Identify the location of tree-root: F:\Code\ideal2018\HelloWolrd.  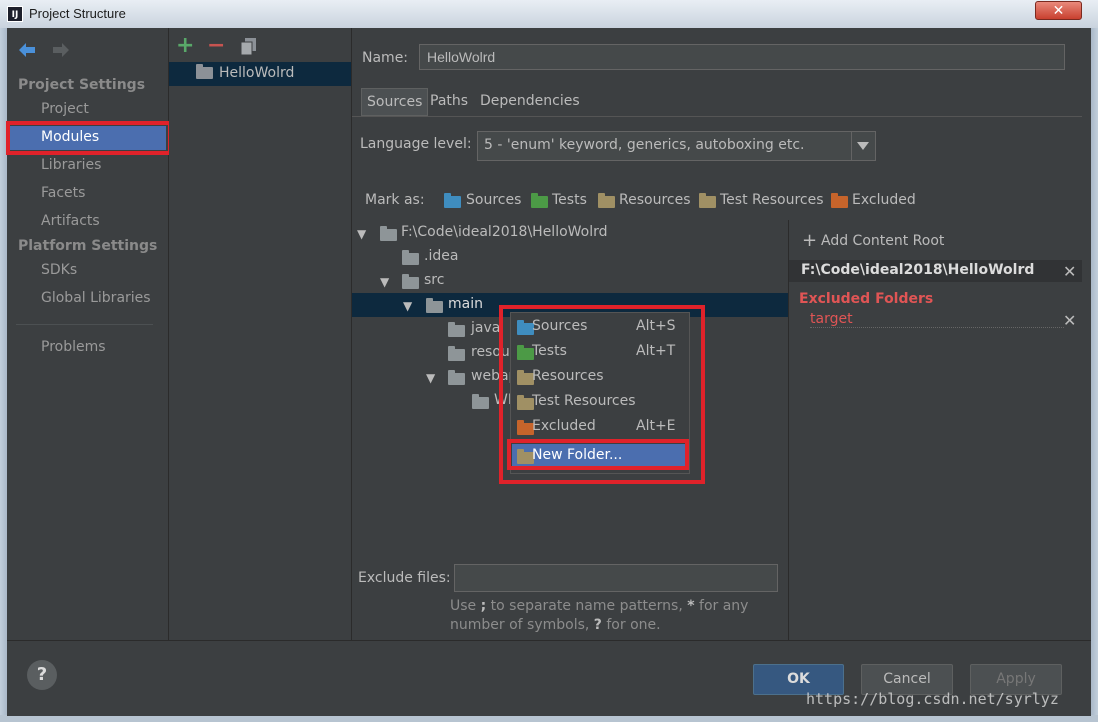
(504, 232).